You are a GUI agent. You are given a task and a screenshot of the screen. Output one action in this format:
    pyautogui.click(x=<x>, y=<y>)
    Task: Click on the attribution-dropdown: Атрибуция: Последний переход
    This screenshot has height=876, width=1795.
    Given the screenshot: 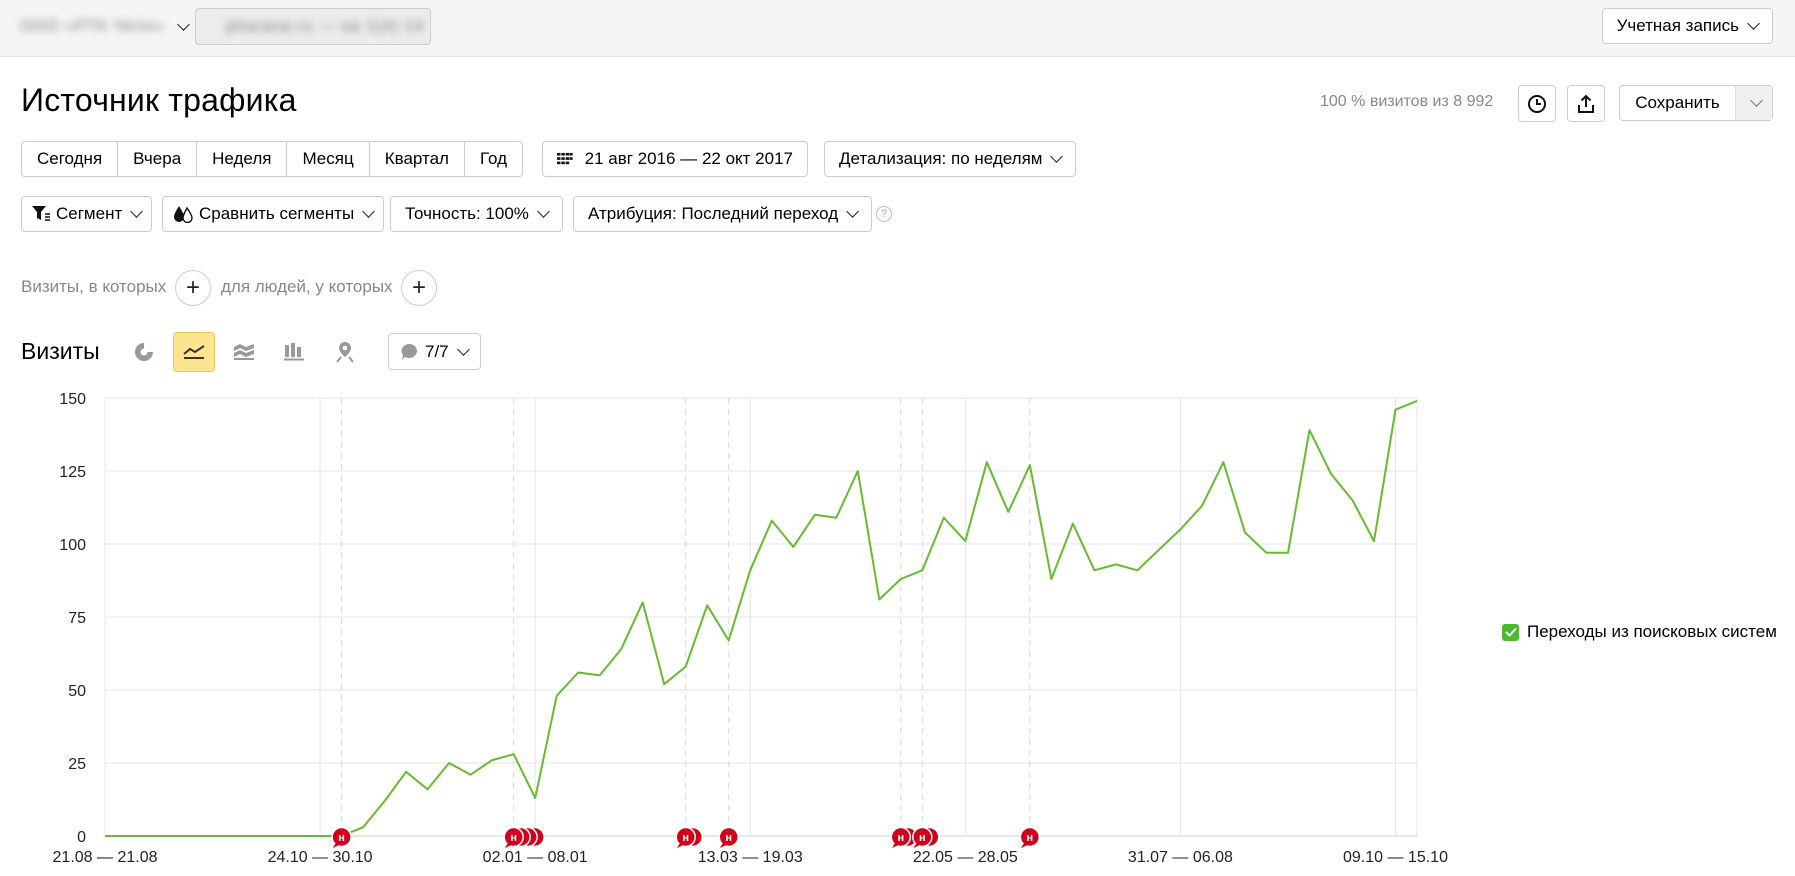 What is the action you would take?
    pyautogui.click(x=723, y=214)
    